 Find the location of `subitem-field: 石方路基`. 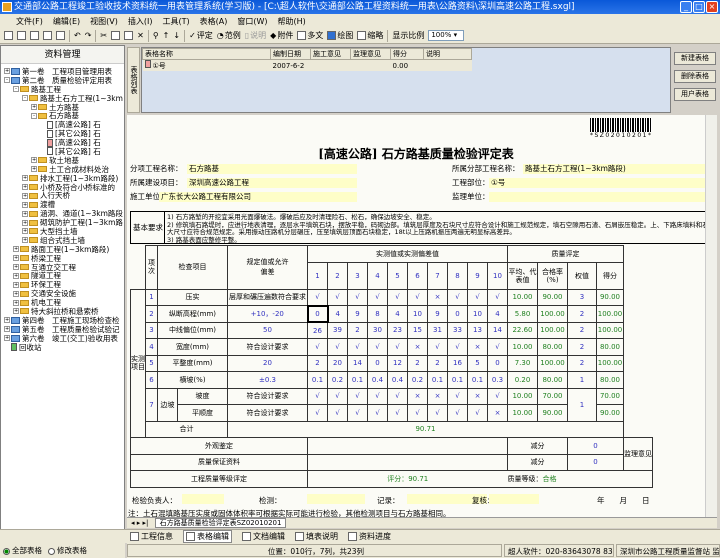

subitem-field: 石方路基 is located at coordinates (272, 169).